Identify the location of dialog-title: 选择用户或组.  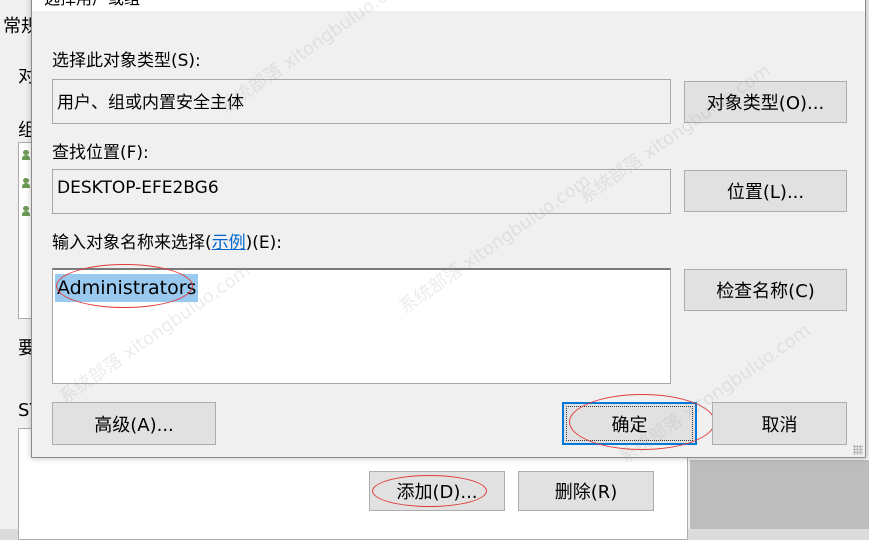
(92, 4).